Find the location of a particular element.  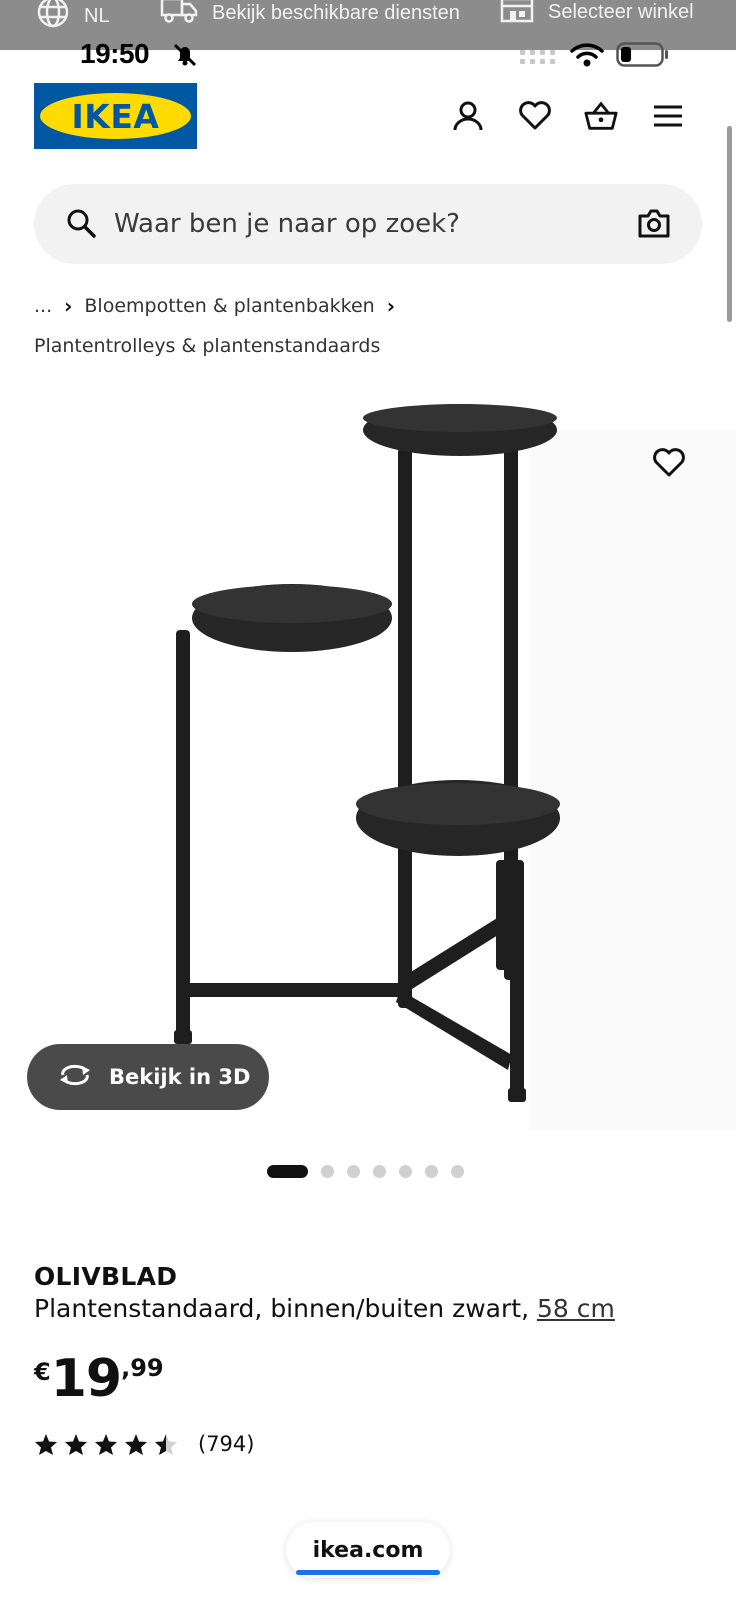

store-selector: Selecteer winkel is located at coordinates (597, 12).